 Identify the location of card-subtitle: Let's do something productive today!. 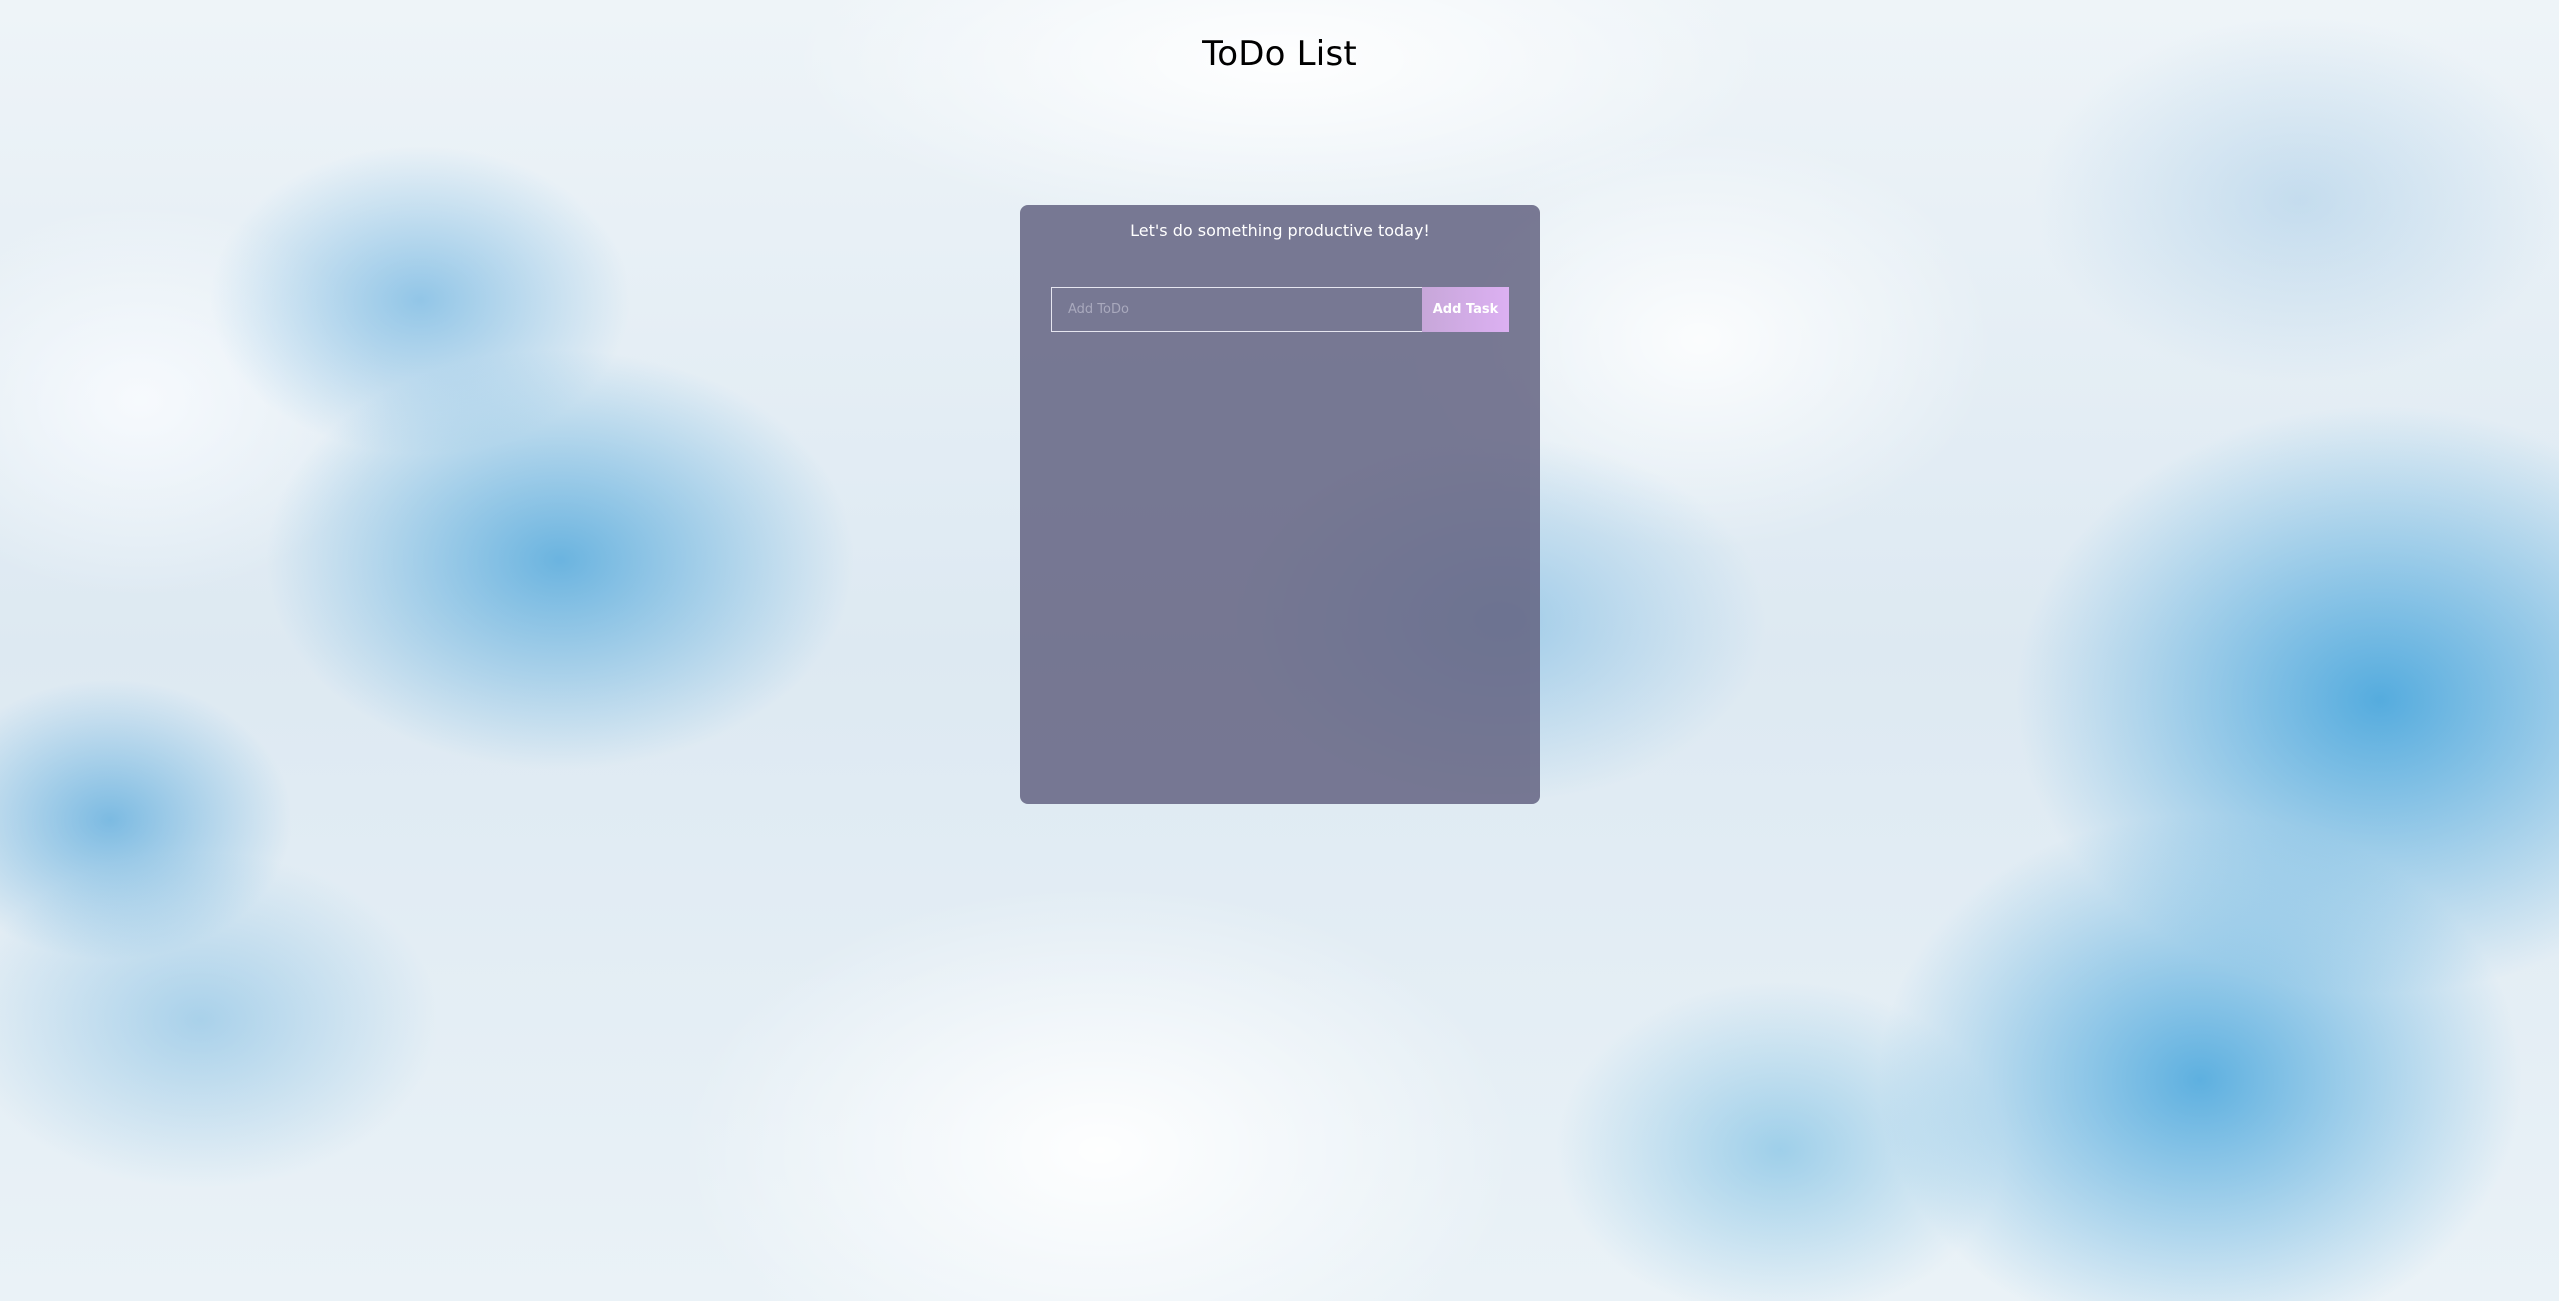
(1280, 230).